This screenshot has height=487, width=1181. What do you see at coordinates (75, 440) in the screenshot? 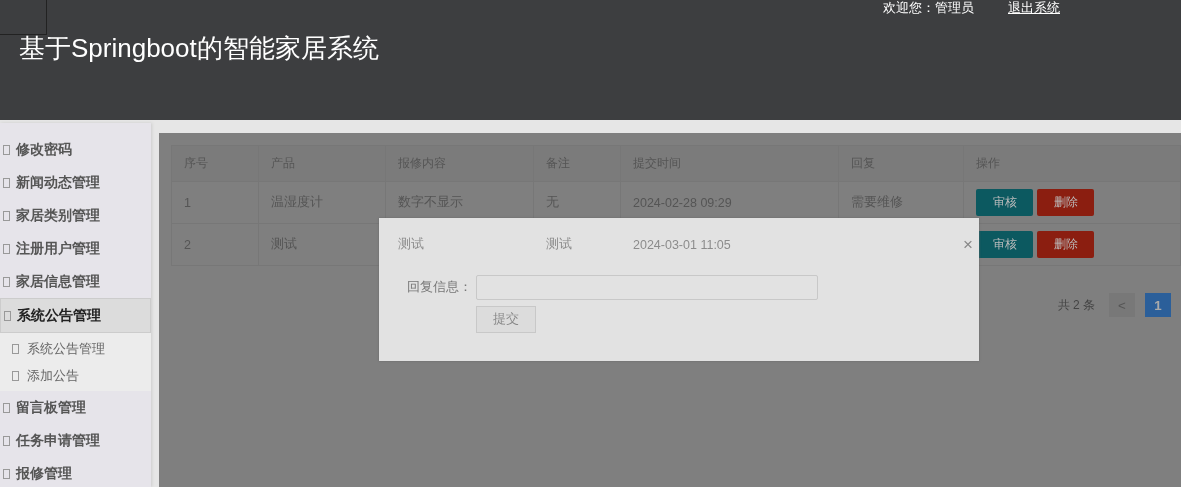
I see `sidebar-item: 任务申请管理` at bounding box center [75, 440].